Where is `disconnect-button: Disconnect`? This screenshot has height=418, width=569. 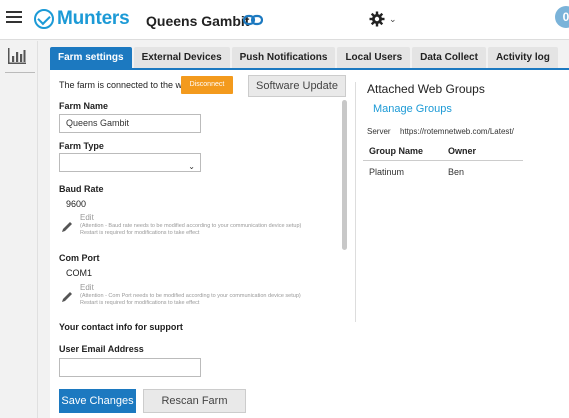
disconnect-button: Disconnect is located at coordinates (207, 85).